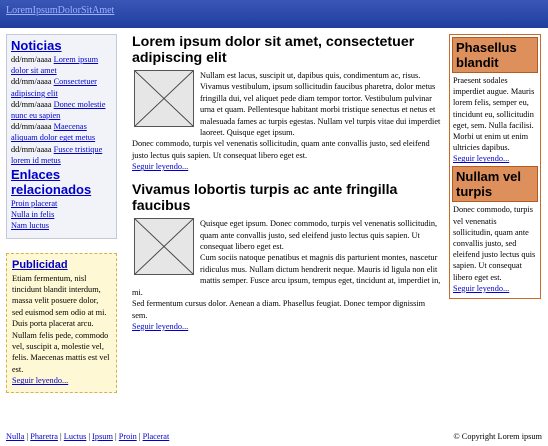 The image size is (548, 446). What do you see at coordinates (102, 436) in the screenshot?
I see `footer-link-ipsum: Ipsum` at bounding box center [102, 436].